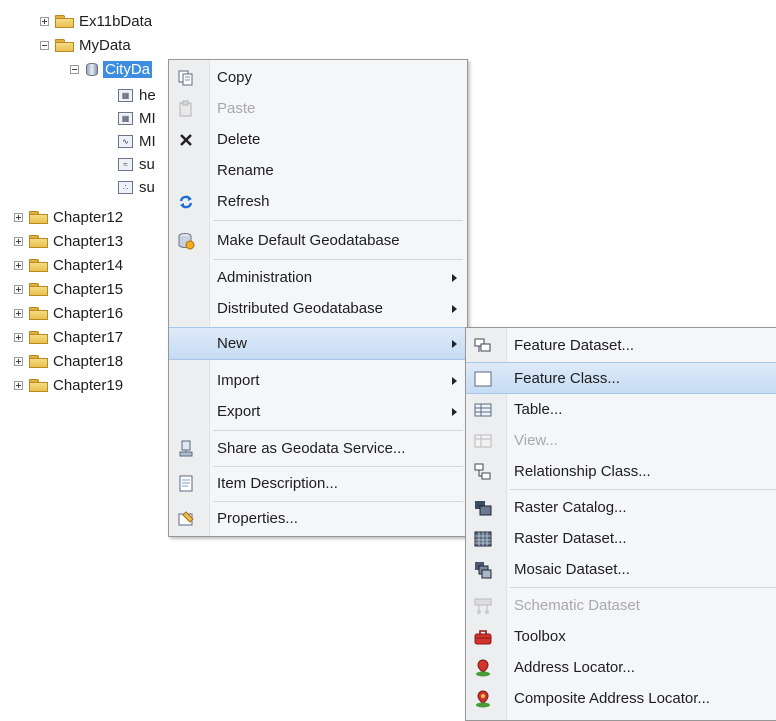 This screenshot has width=776, height=721. What do you see at coordinates (318, 380) in the screenshot?
I see `menu-item-import: Import` at bounding box center [318, 380].